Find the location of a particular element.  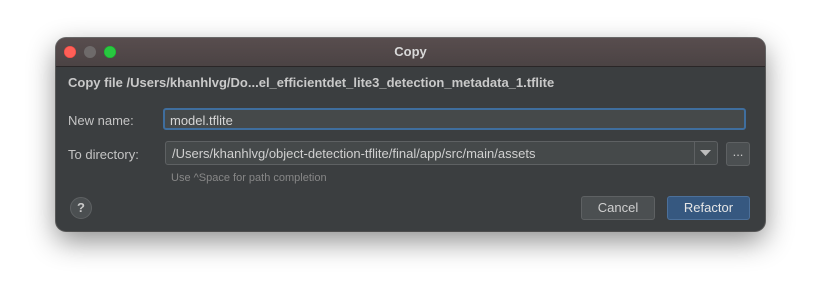

title-bar: Copy is located at coordinates (410, 52).